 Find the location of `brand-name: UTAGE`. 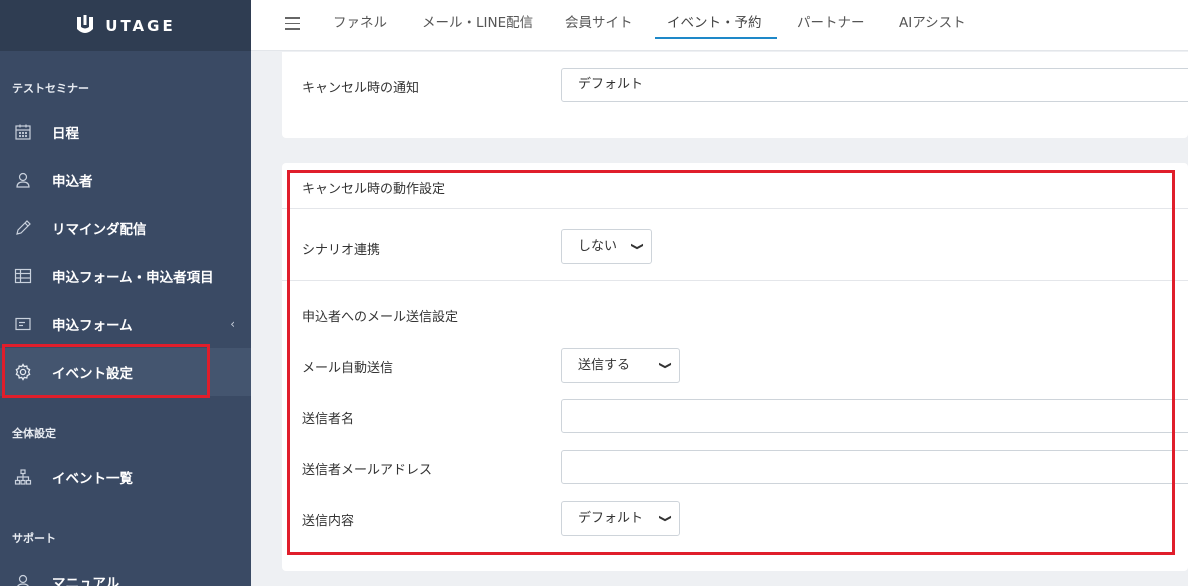

brand-name: UTAGE is located at coordinates (140, 25).